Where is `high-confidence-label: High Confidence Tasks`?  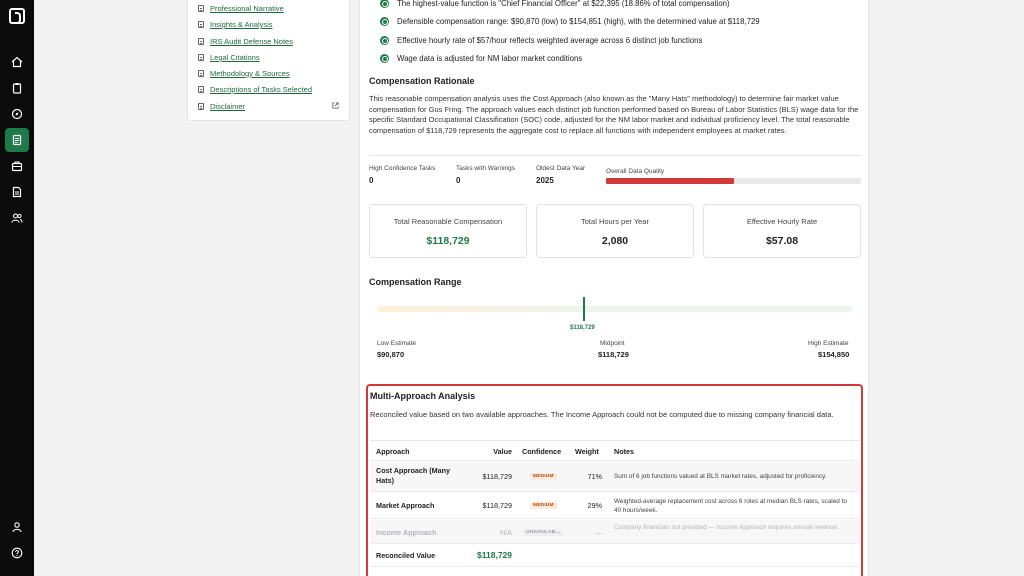
high-confidence-label: High Confidence Tasks is located at coordinates (402, 168).